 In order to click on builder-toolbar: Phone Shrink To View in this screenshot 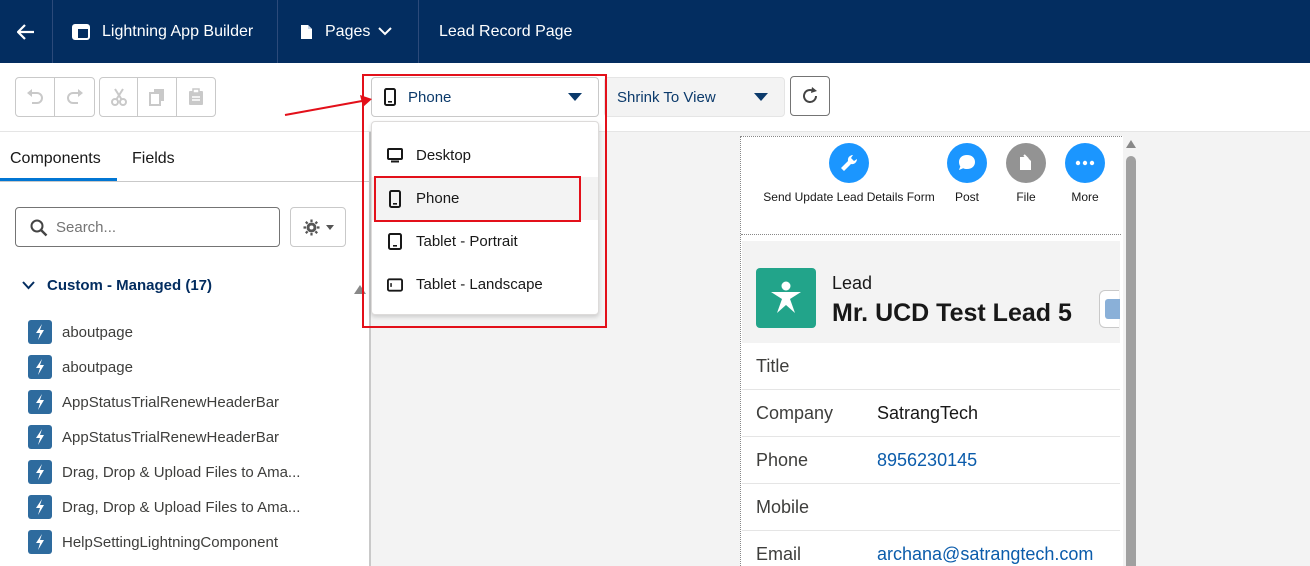, I will do `click(655, 97)`.